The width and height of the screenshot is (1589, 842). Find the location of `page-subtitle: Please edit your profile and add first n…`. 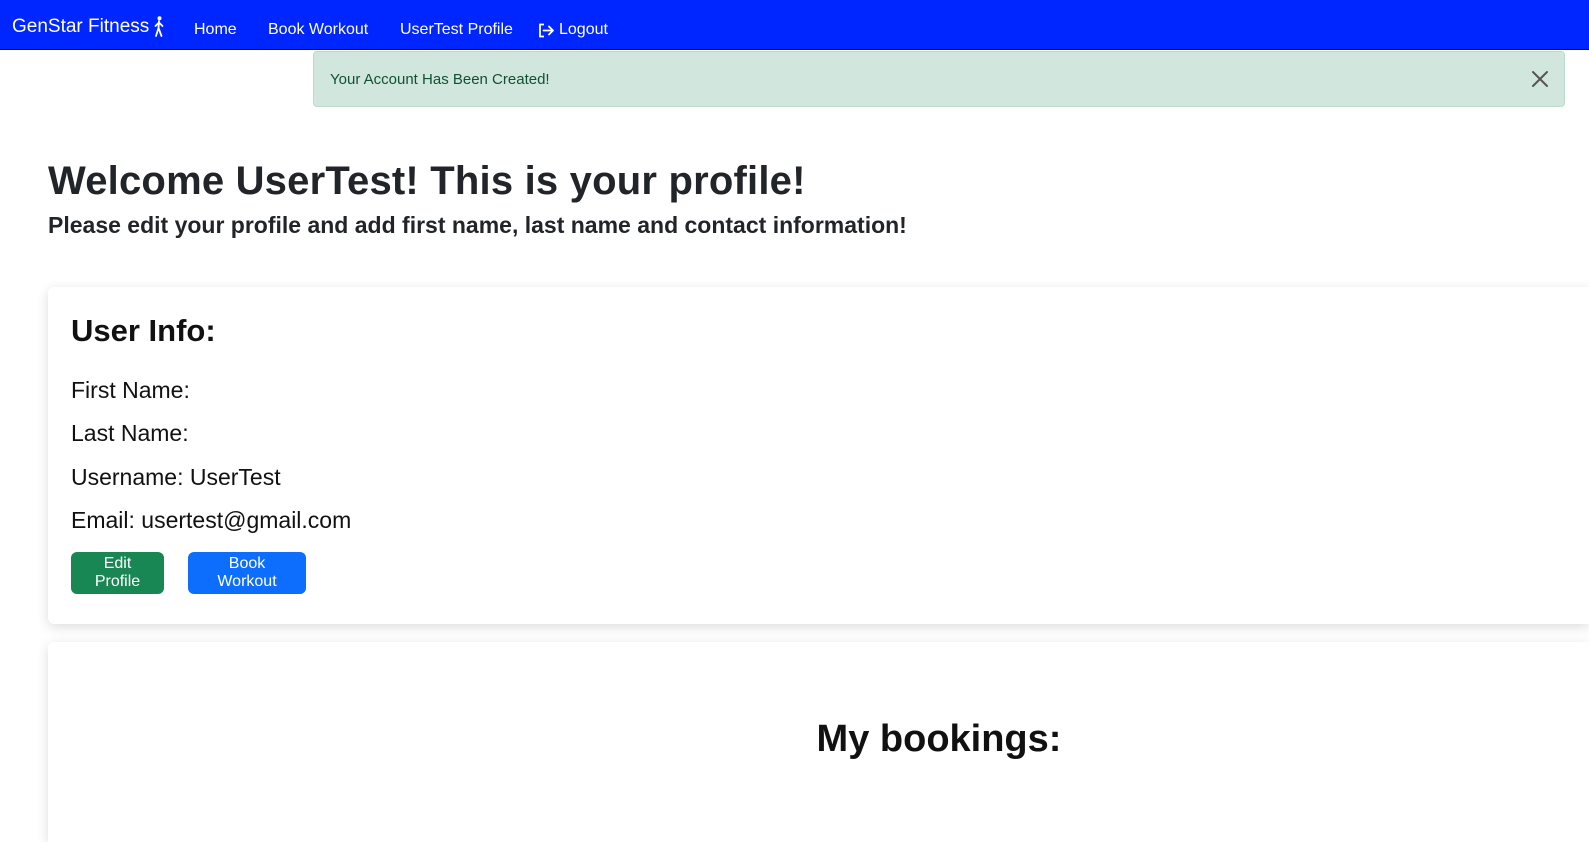

page-subtitle: Please edit your profile and add first n… is located at coordinates (477, 225).